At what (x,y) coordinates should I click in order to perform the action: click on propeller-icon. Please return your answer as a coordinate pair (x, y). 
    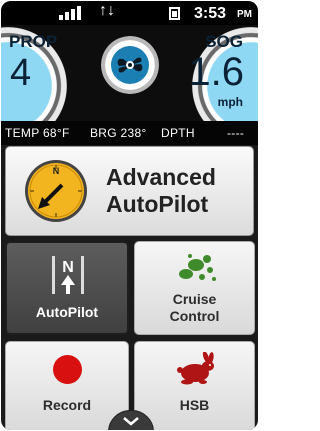
    Looking at the image, I should click on (130, 65).